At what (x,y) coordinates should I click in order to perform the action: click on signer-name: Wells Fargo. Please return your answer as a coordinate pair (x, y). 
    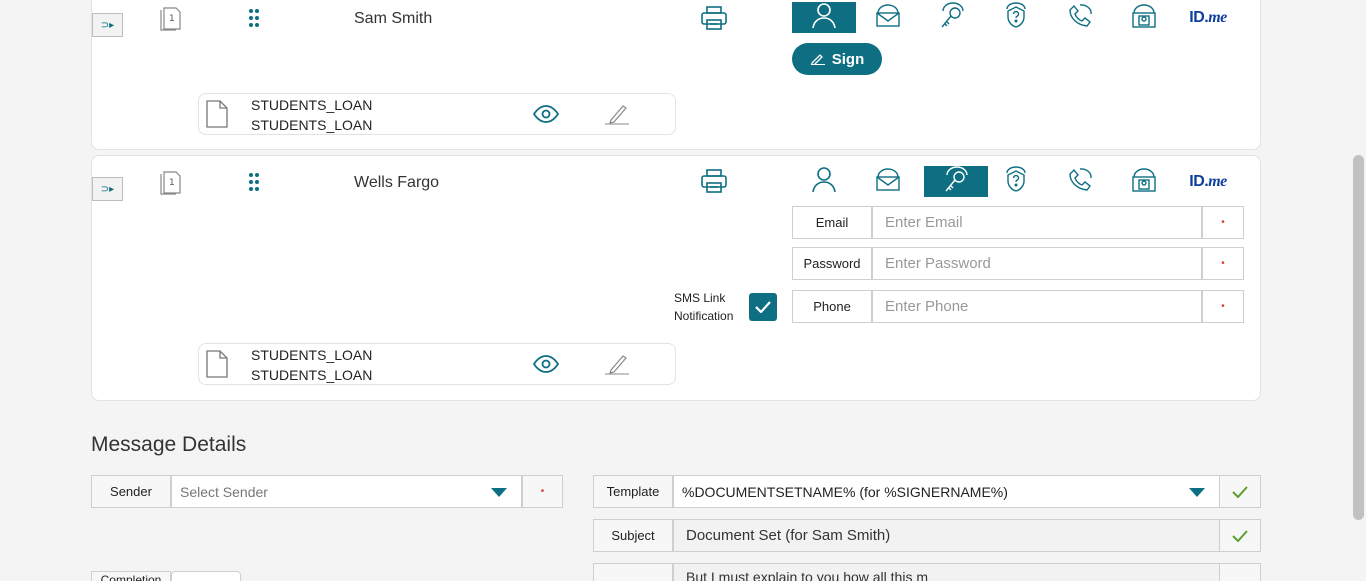
    Looking at the image, I should click on (397, 182).